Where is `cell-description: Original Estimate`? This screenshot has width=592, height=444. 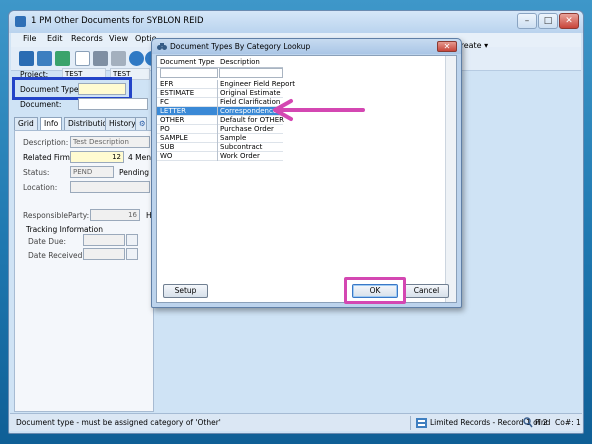 cell-description: Original Estimate is located at coordinates (250, 93).